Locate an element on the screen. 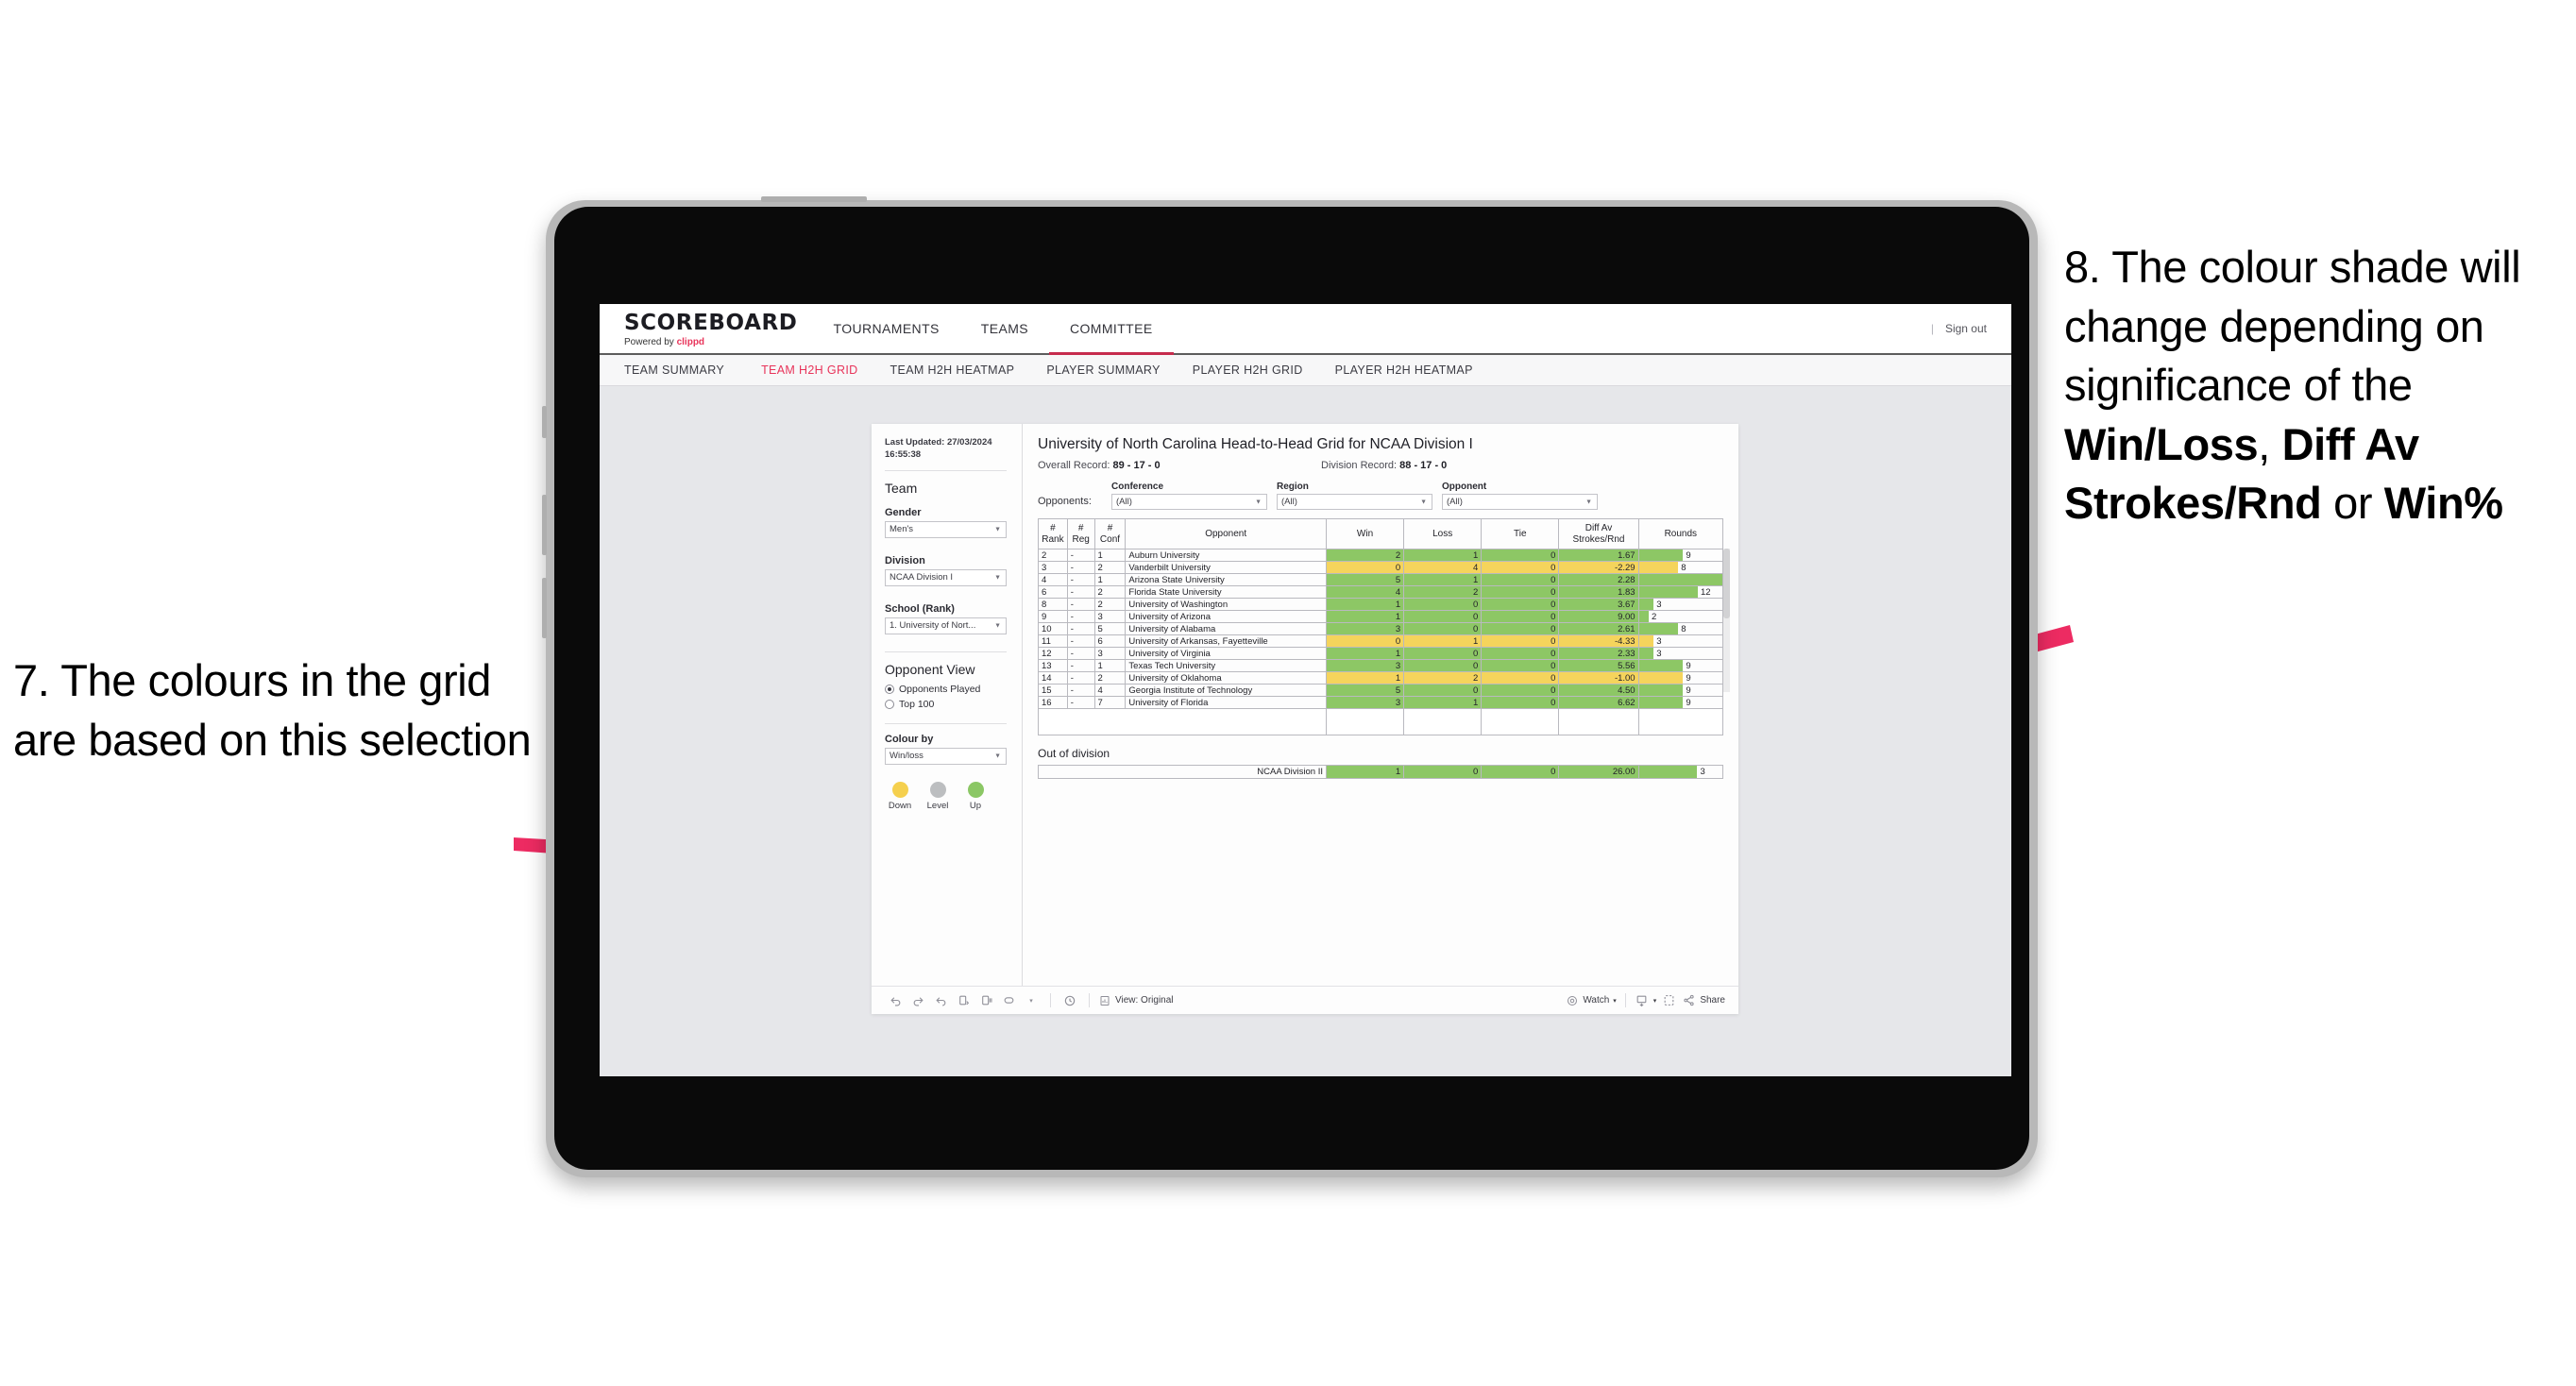 The height and width of the screenshot is (1386, 2576). sign-out-link: Sign out is located at coordinates (1966, 328).